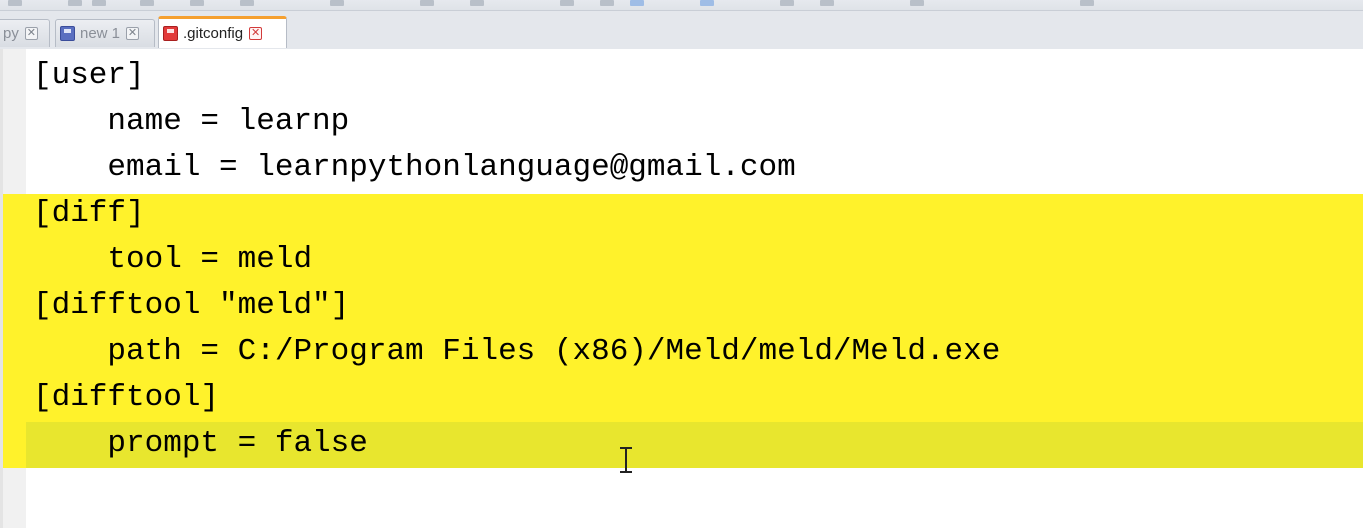  I want to click on code-line: name = learnp, so click(191, 122).